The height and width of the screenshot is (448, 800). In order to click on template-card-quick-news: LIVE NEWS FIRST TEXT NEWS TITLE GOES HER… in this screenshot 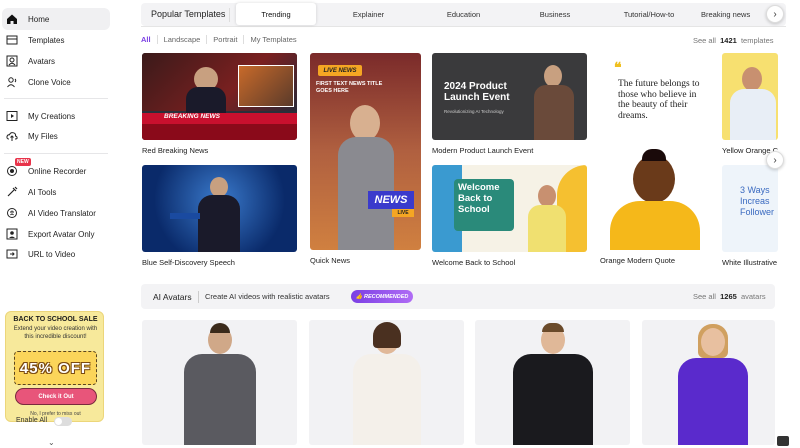, I will do `click(365, 151)`.